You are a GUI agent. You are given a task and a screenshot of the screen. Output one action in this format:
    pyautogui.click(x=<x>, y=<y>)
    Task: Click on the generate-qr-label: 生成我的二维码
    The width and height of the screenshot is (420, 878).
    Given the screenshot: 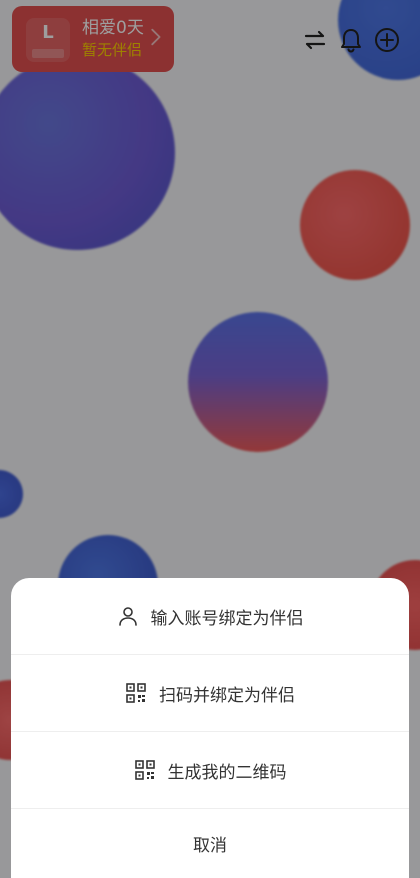 What is the action you would take?
    pyautogui.click(x=227, y=772)
    